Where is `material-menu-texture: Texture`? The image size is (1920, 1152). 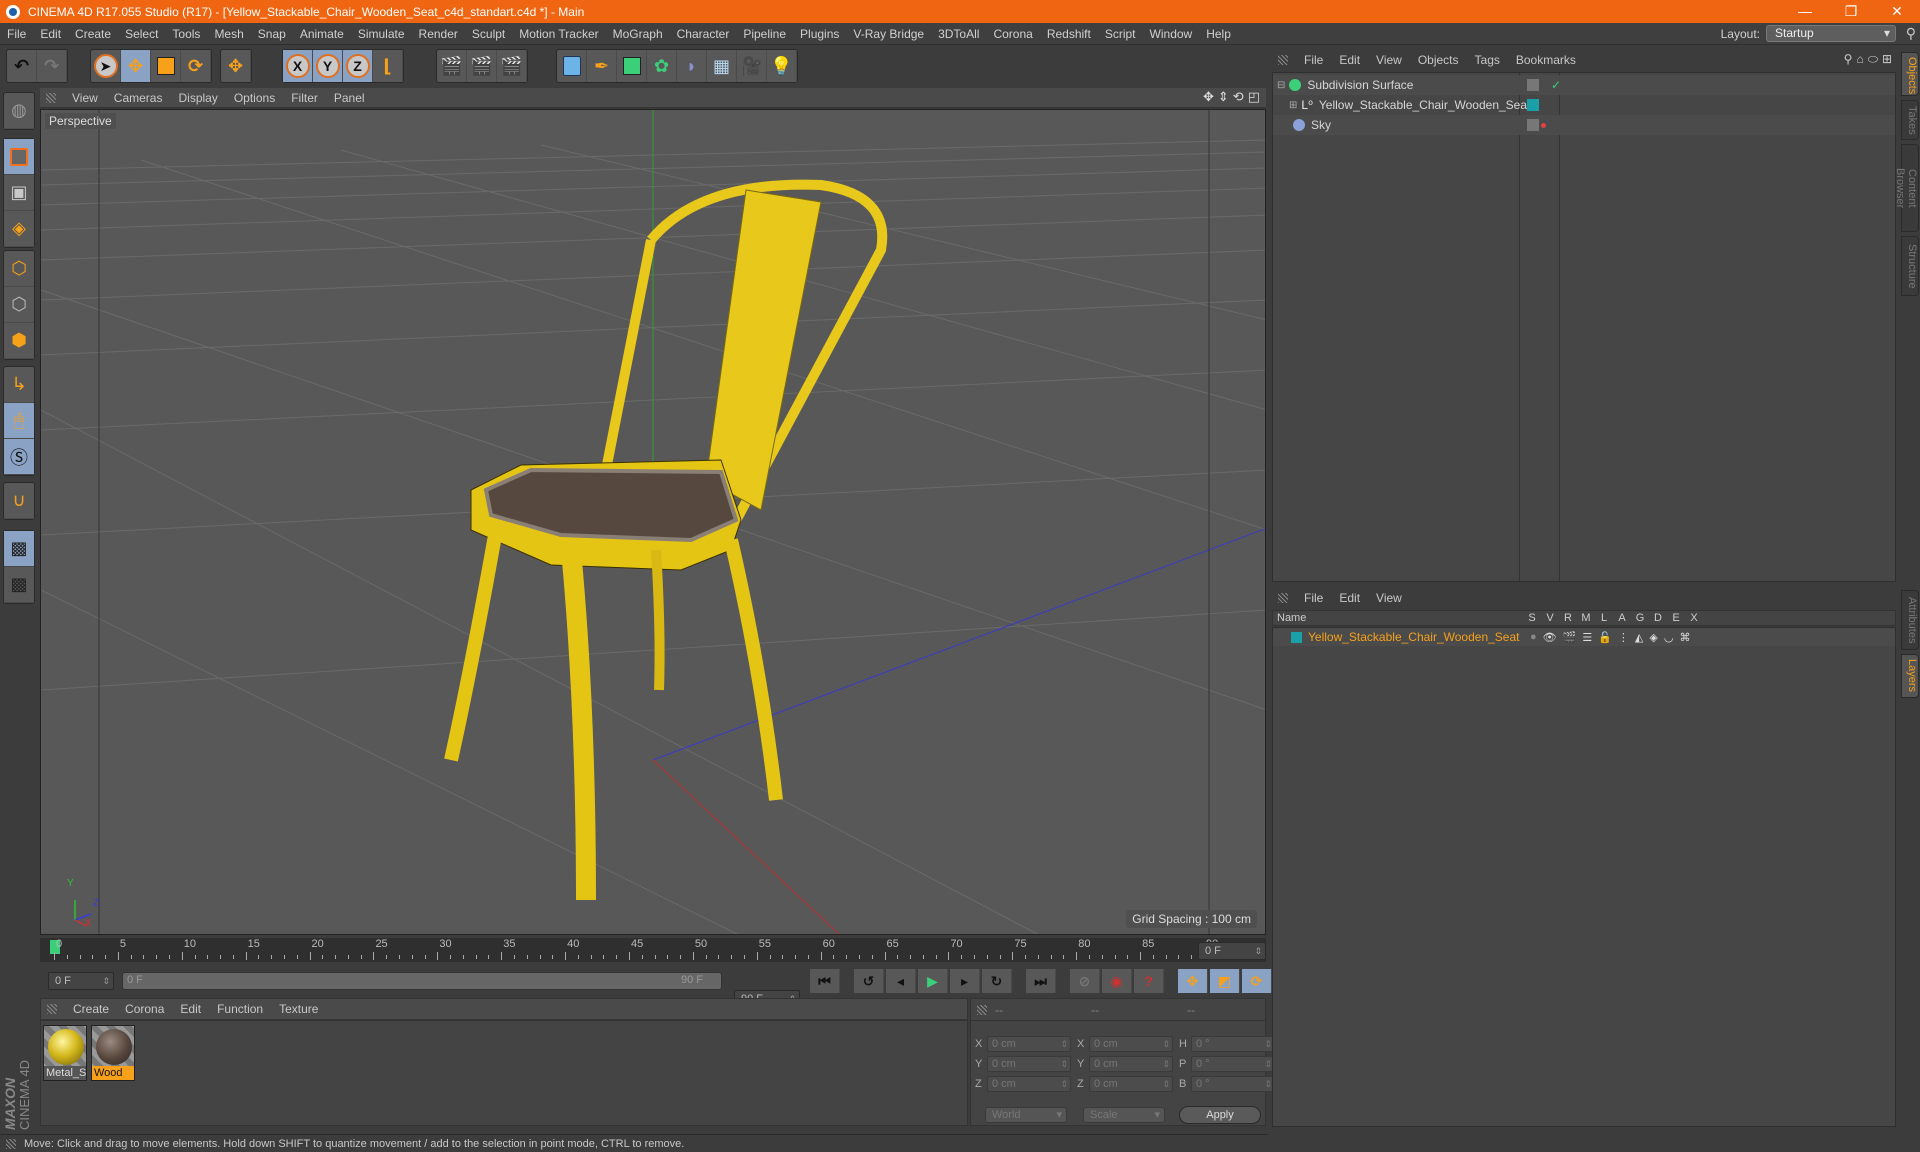 material-menu-texture: Texture is located at coordinates (298, 1009).